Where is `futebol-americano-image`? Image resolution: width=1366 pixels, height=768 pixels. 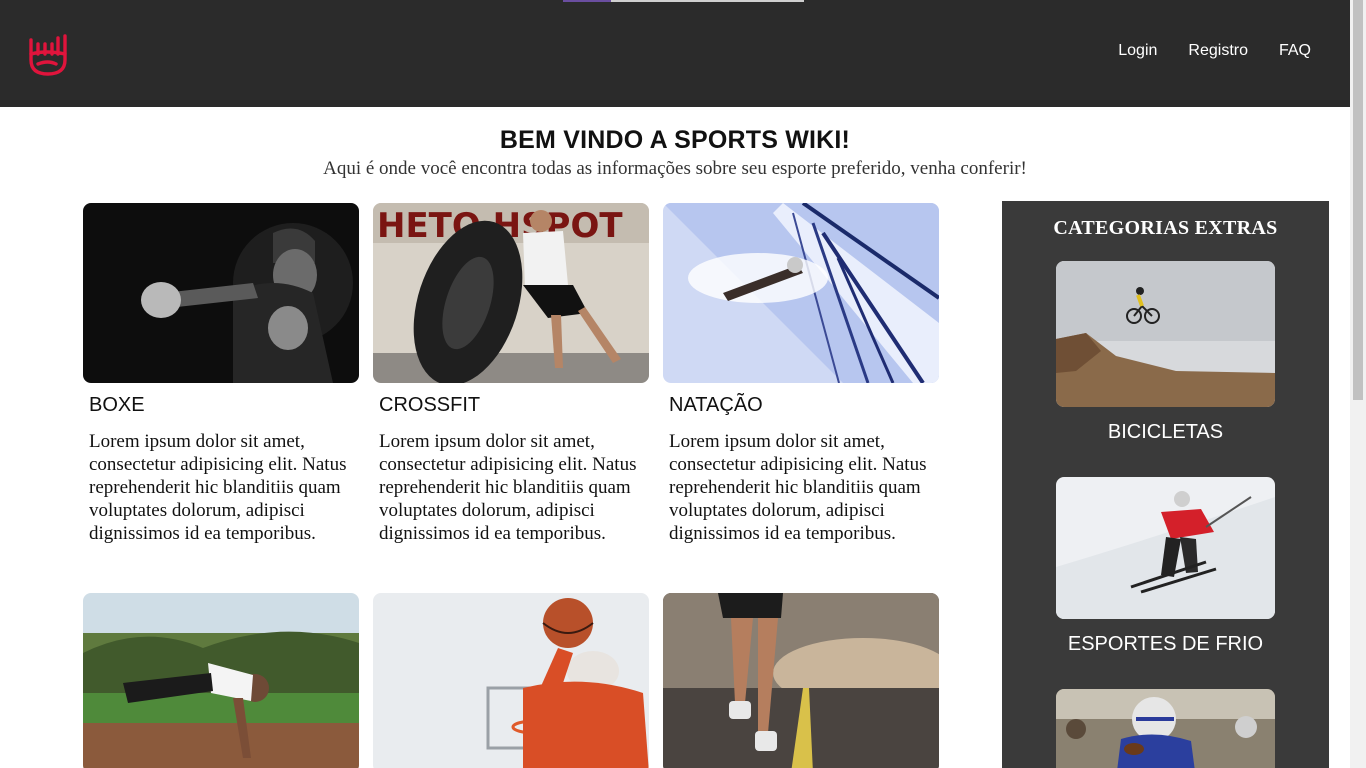
futebol-americano-image is located at coordinates (1165, 728).